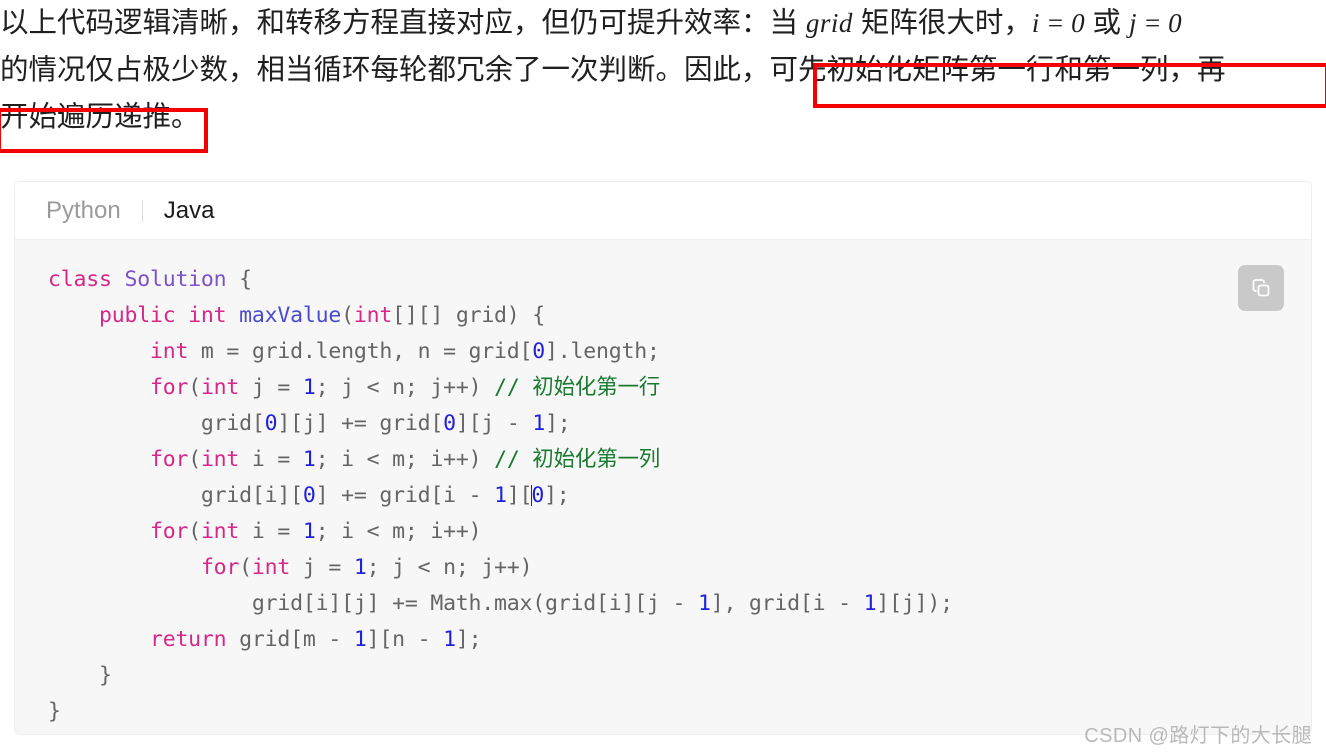 The image size is (1326, 754). What do you see at coordinates (1198, 736) in the screenshot?
I see `csdn-watermark: CSDN @路灯下的大长腿` at bounding box center [1198, 736].